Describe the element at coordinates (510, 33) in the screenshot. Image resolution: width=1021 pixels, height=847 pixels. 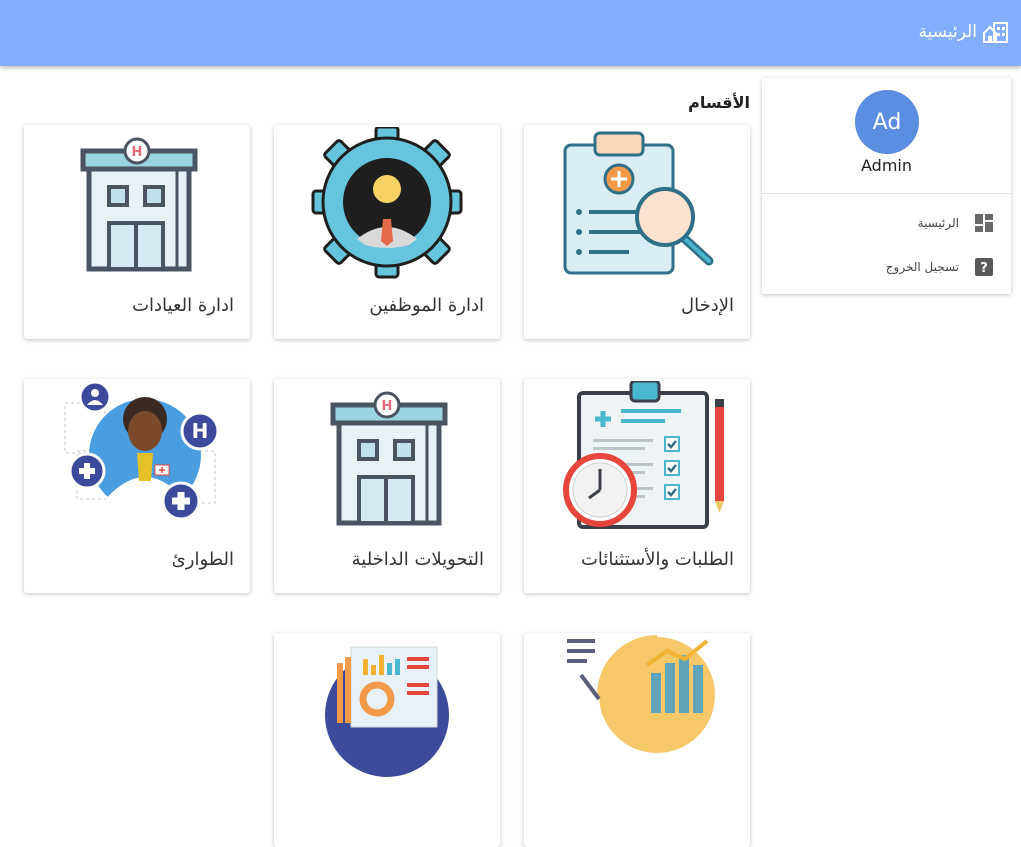
I see `top-bar: الرئيسية` at that location.